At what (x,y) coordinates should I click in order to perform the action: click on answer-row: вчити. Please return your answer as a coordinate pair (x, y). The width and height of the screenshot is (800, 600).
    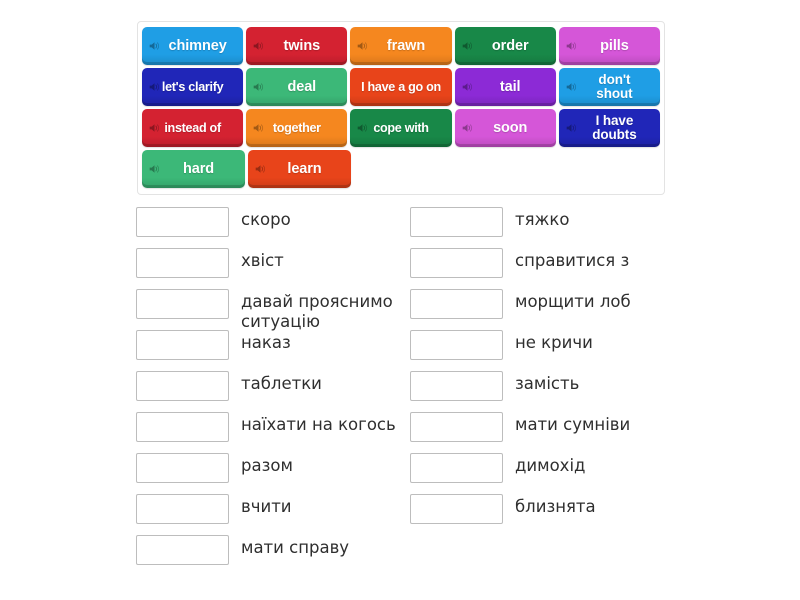
    Looking at the image, I should click on (273, 512).